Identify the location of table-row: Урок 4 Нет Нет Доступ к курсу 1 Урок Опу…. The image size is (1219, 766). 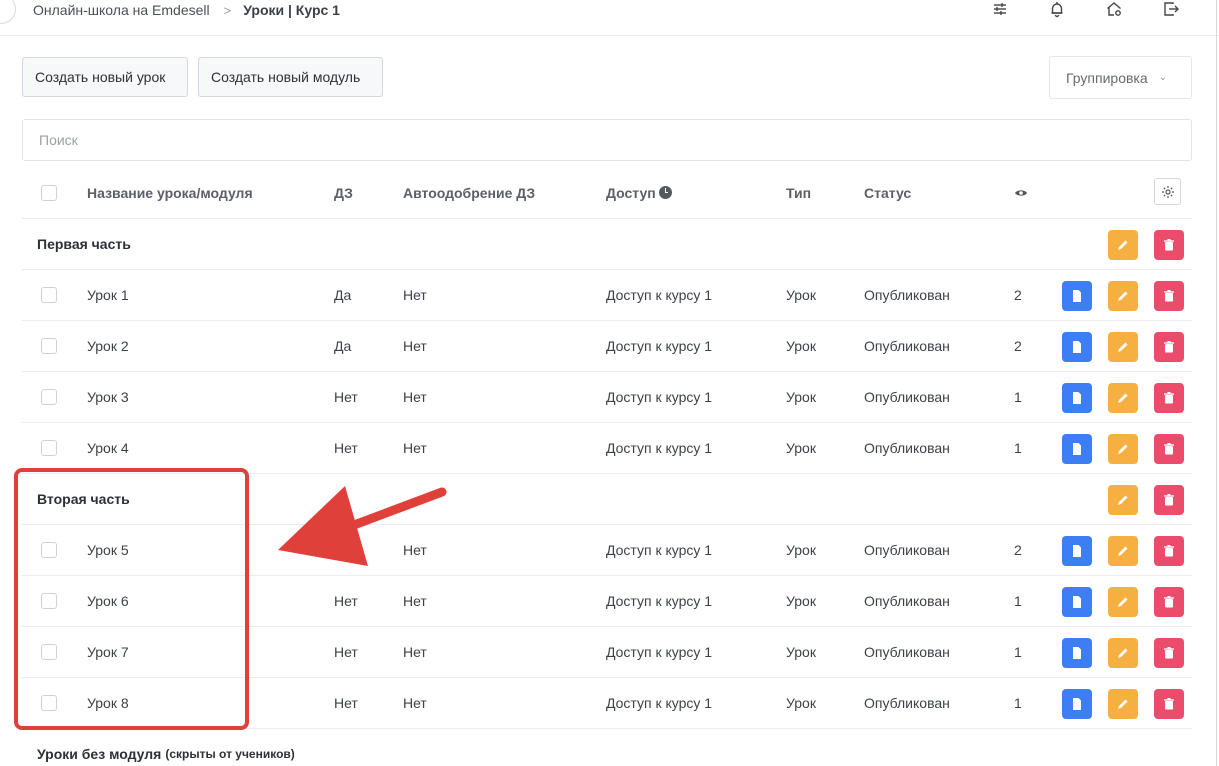
(607, 447).